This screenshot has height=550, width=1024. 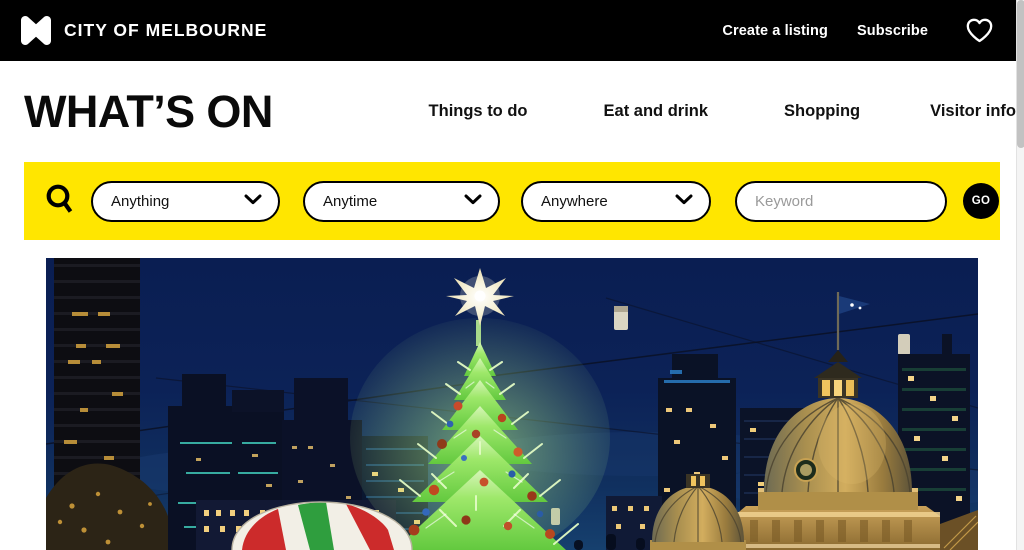 What do you see at coordinates (981, 201) in the screenshot?
I see `search-submit-button: GO` at bounding box center [981, 201].